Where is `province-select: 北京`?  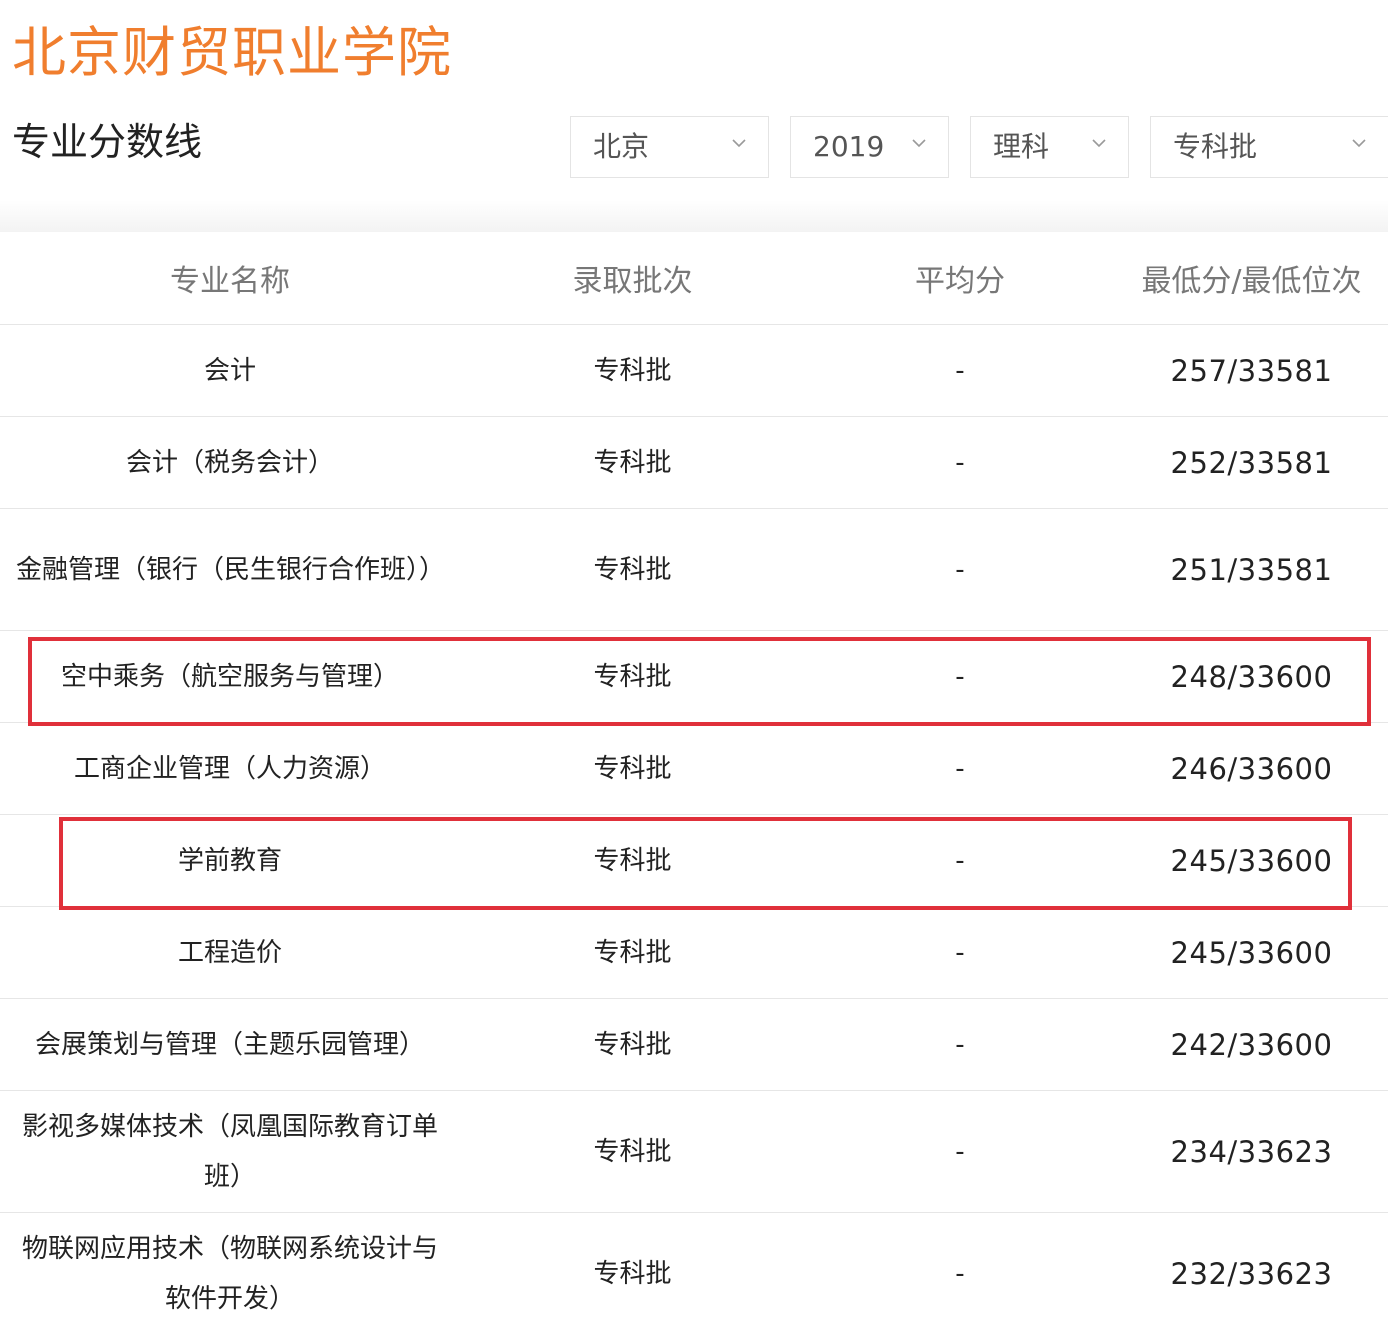
province-select: 北京 is located at coordinates (669, 147).